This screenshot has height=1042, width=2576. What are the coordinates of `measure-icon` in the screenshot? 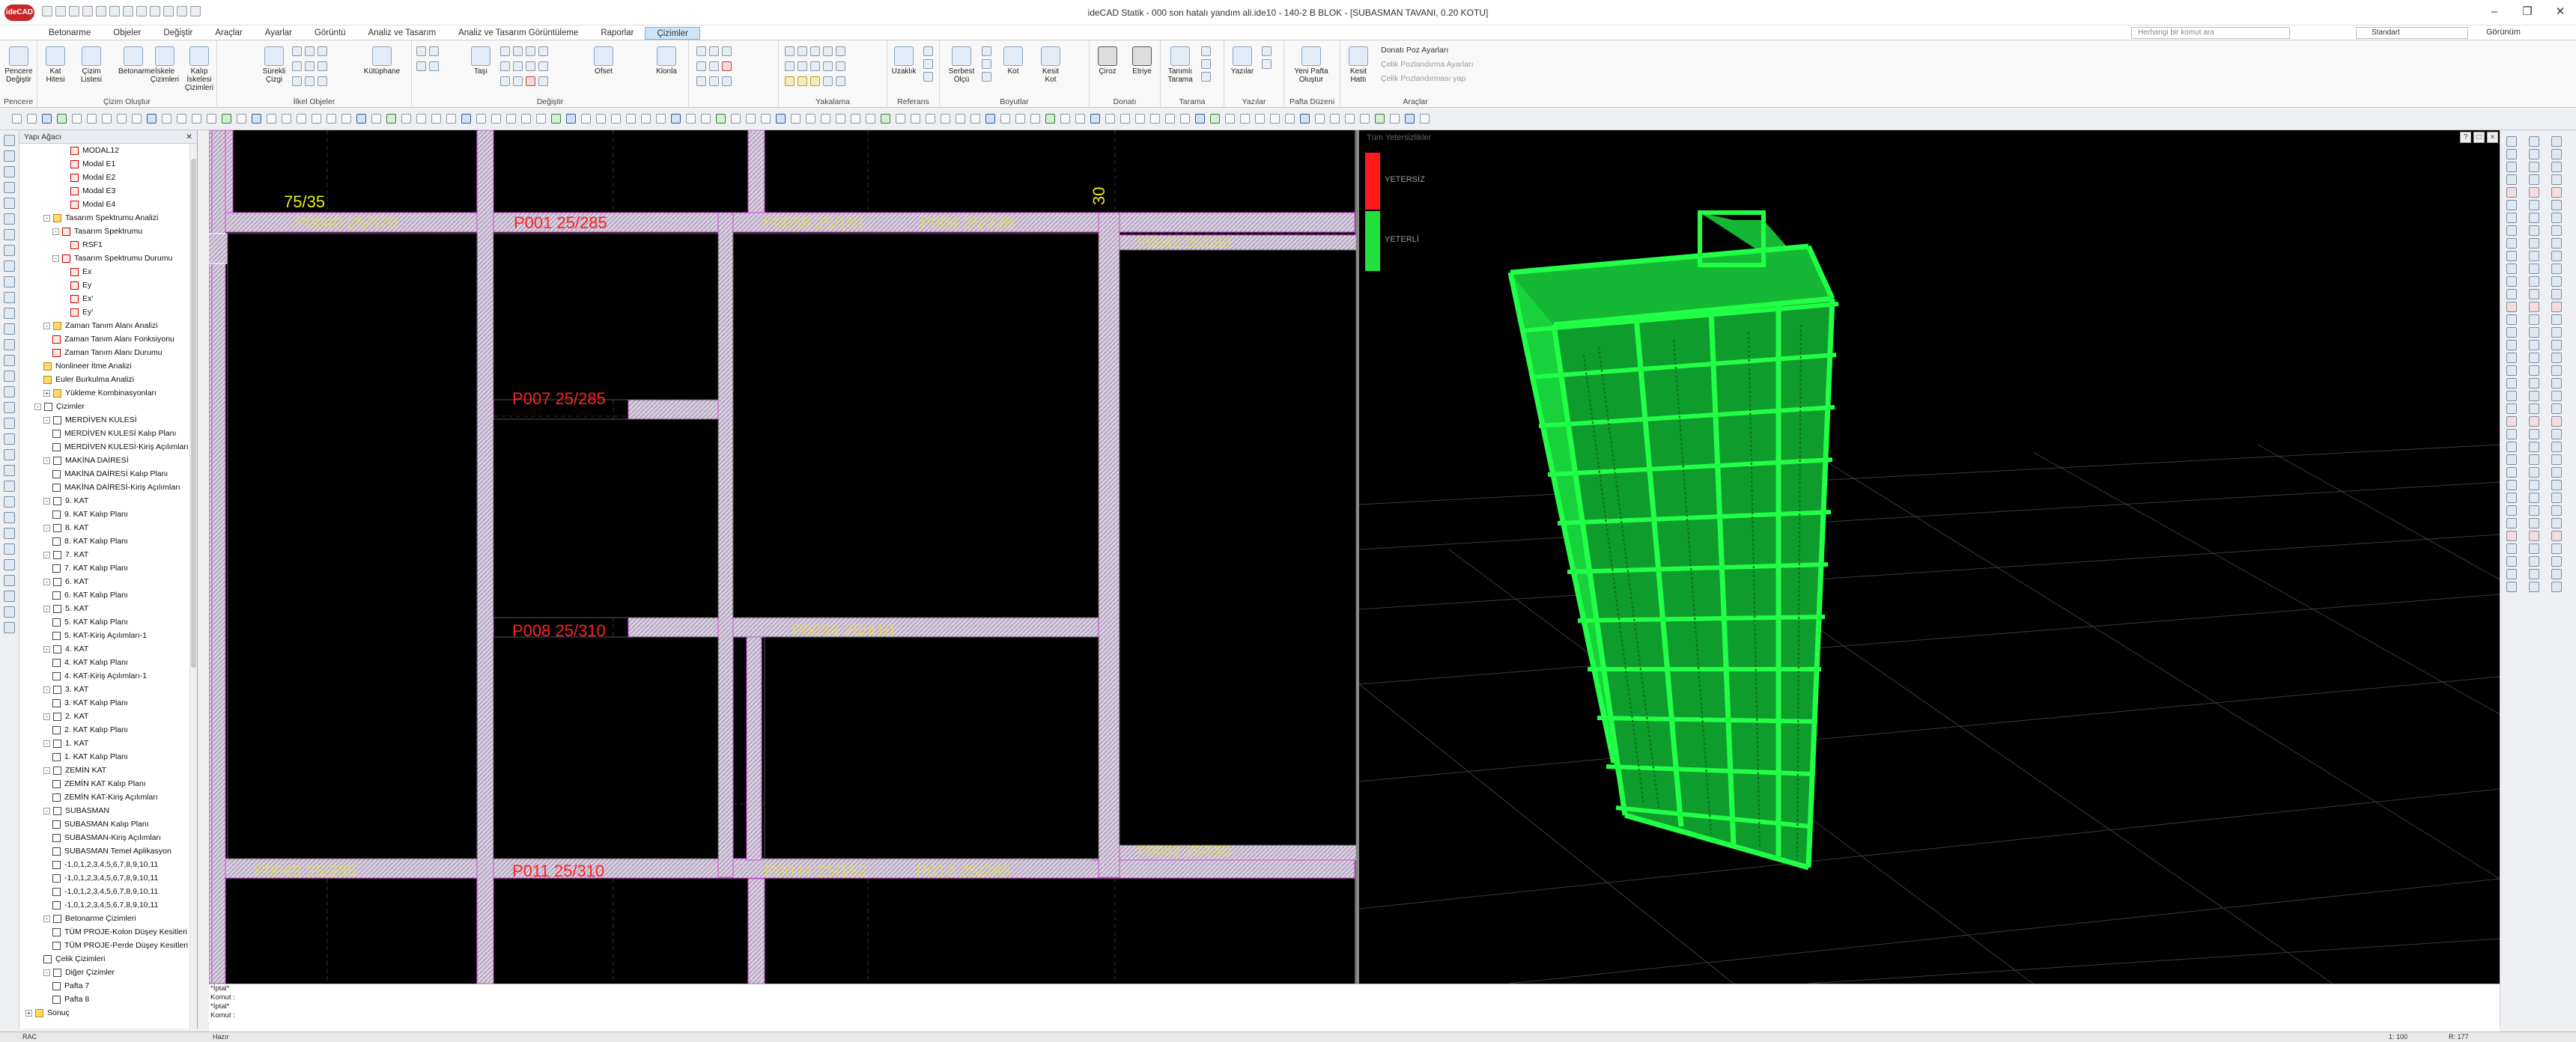 It's located at (727, 81).